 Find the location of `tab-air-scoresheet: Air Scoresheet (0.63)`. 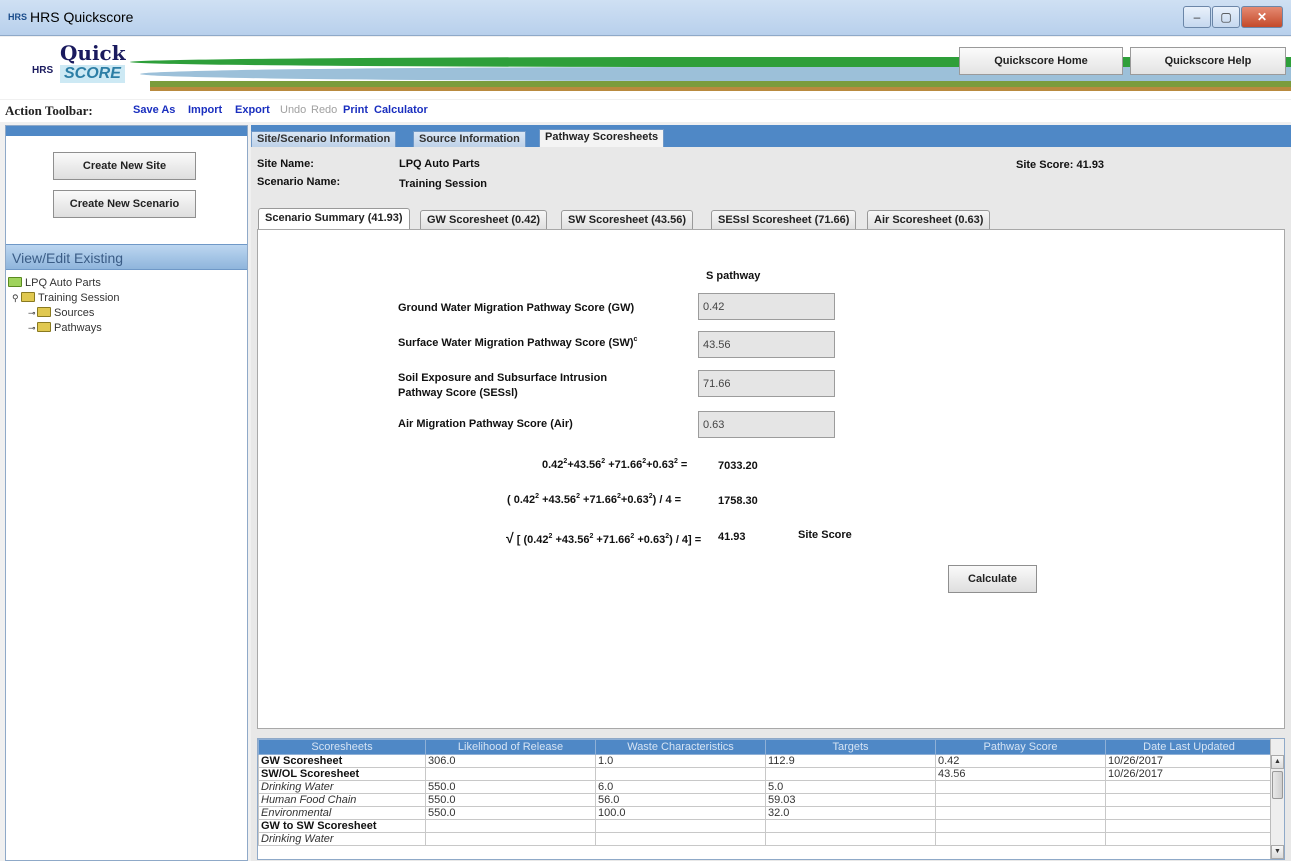

tab-air-scoresheet: Air Scoresheet (0.63) is located at coordinates (929, 219).